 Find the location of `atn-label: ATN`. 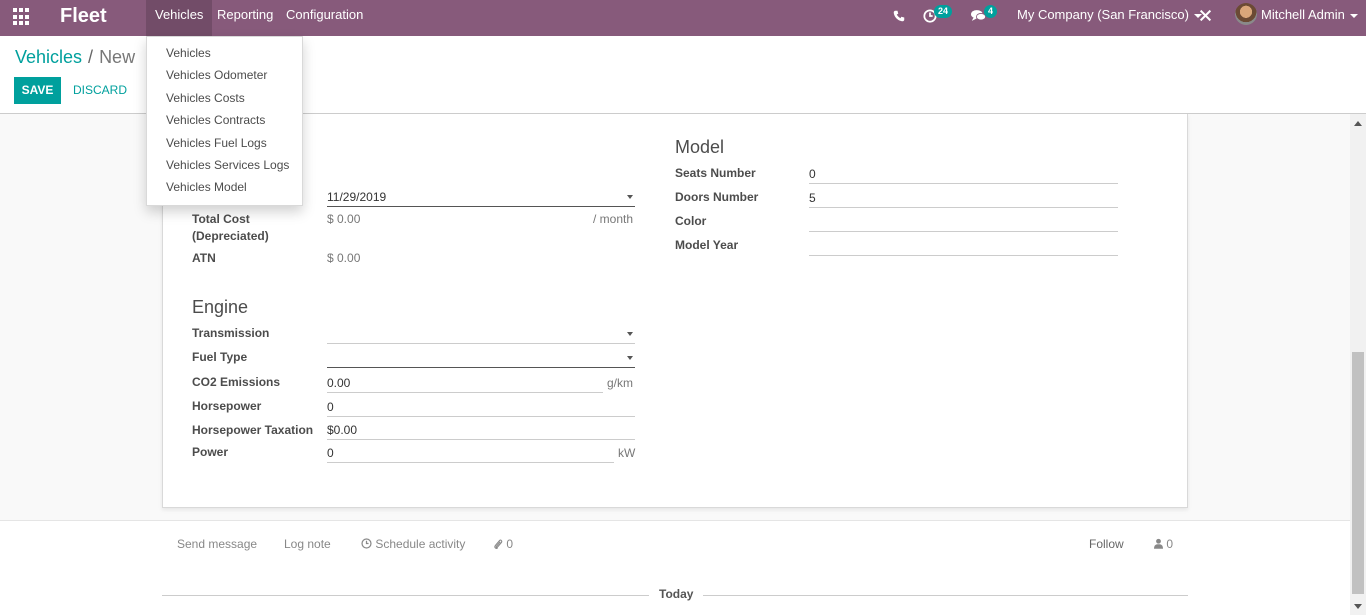

atn-label: ATN is located at coordinates (204, 258).